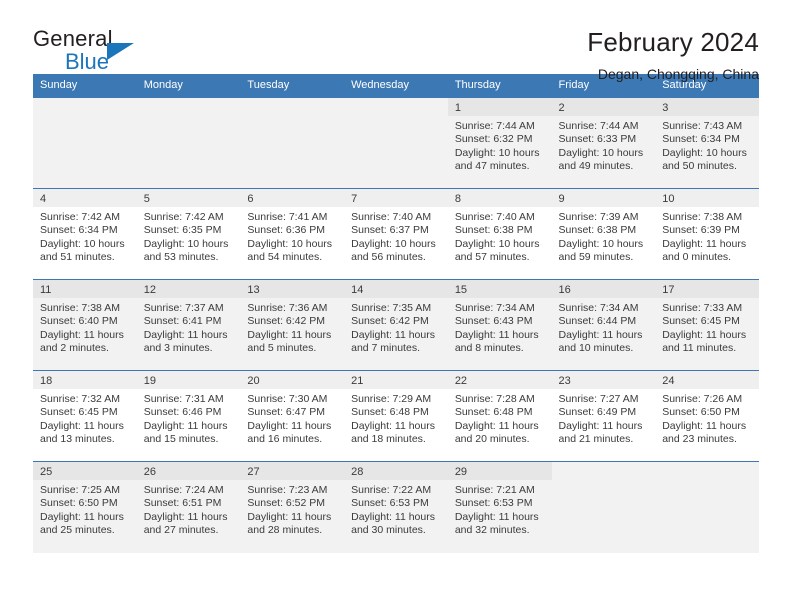 This screenshot has width=792, height=612. What do you see at coordinates (285, 530) in the screenshot?
I see `daylight-text-line2: and 28 minutes.` at bounding box center [285, 530].